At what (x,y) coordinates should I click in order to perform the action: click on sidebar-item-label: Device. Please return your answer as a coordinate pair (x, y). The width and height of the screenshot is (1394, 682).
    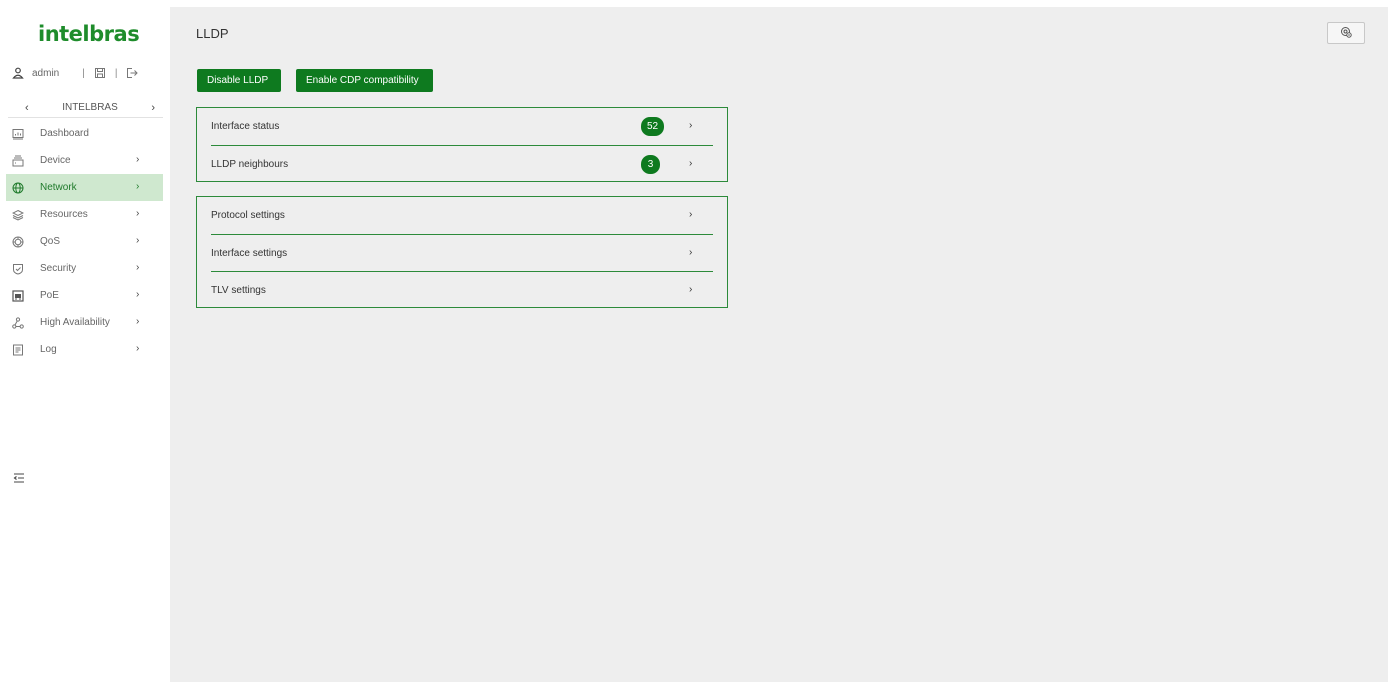
    Looking at the image, I should click on (55, 160).